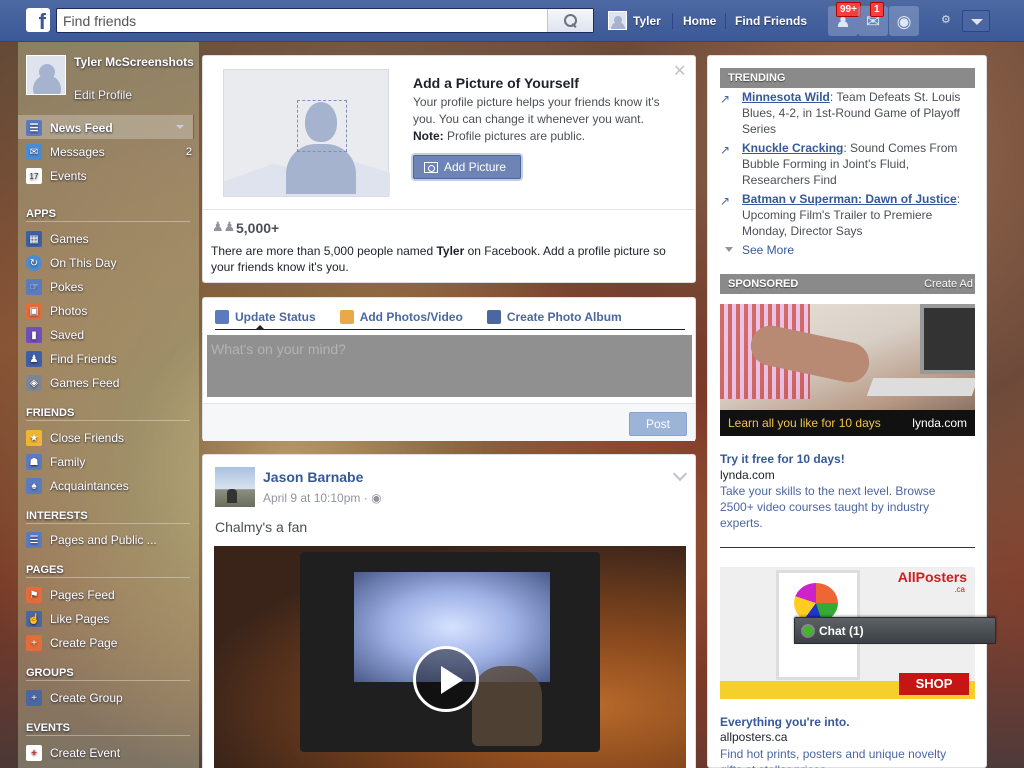 This screenshot has width=1024, height=768. Describe the element at coordinates (949, 20) in the screenshot. I see `privacy-shortcuts-icon: ⚙` at that location.